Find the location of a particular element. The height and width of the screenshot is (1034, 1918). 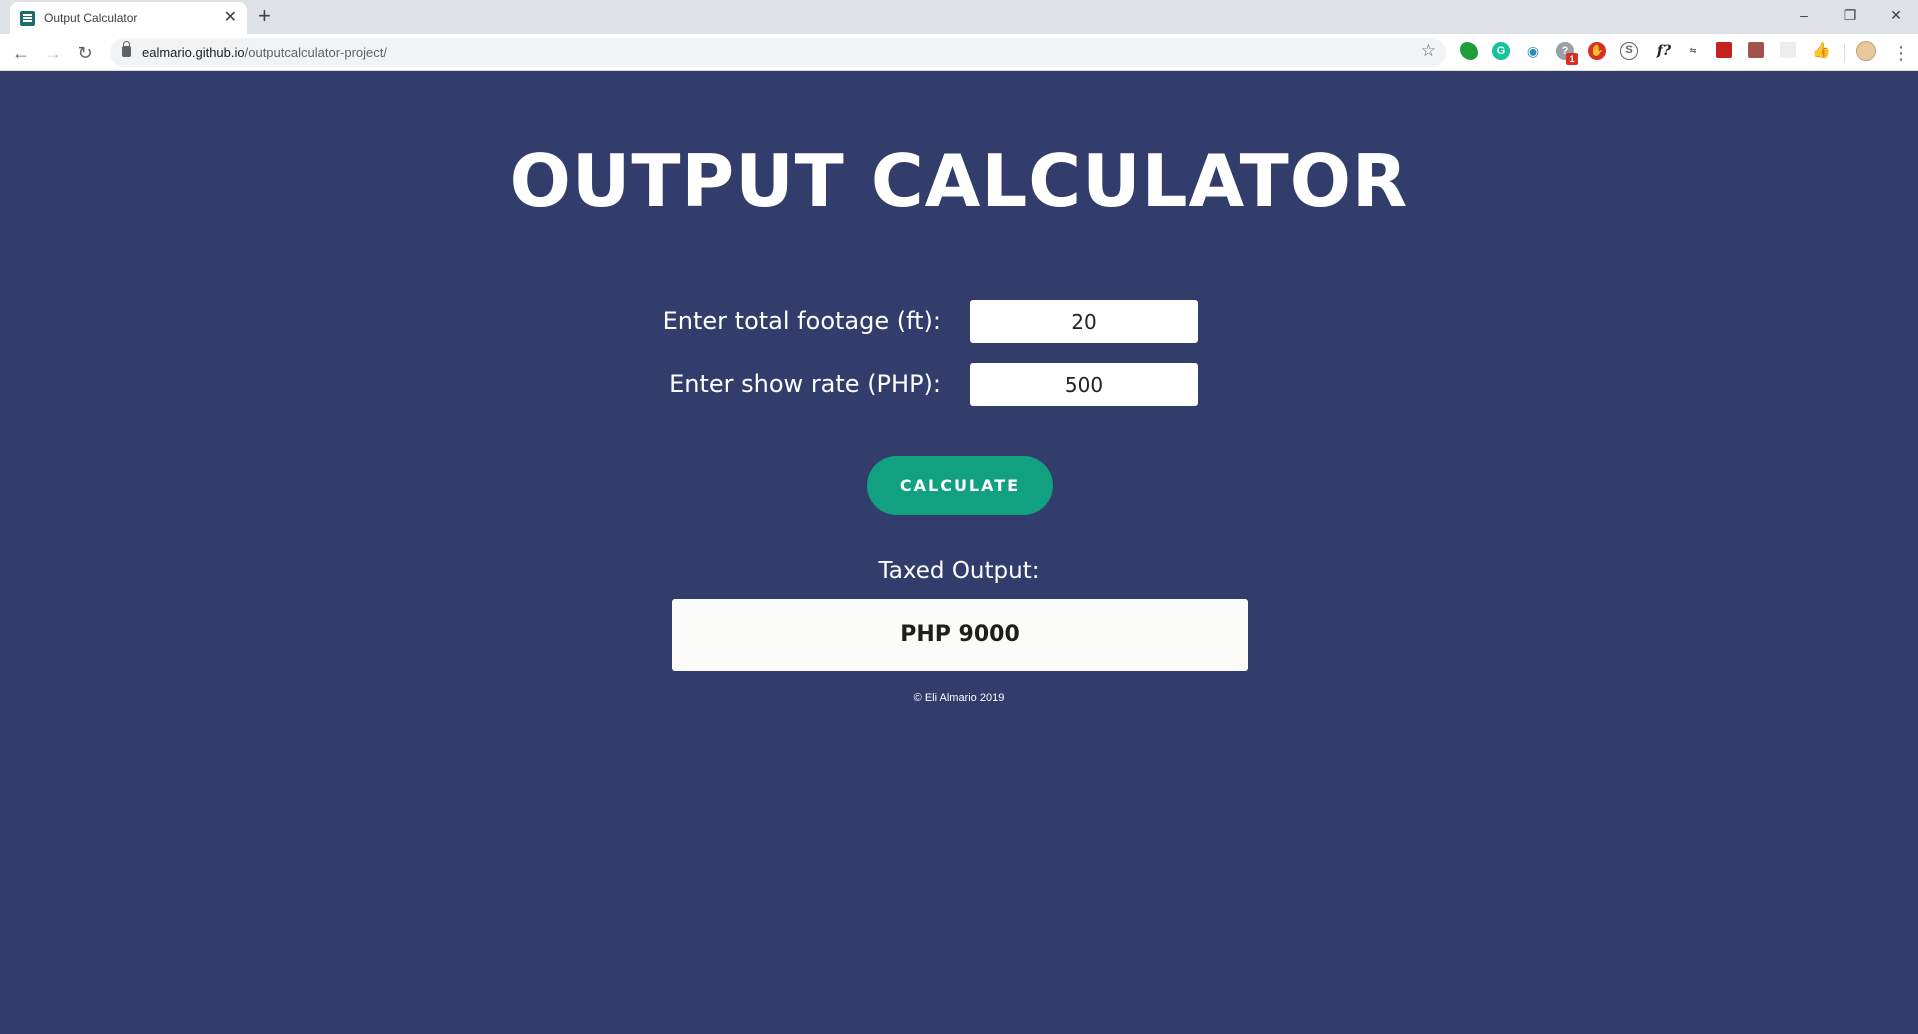

calculator-favicon-icon is located at coordinates (27, 18).